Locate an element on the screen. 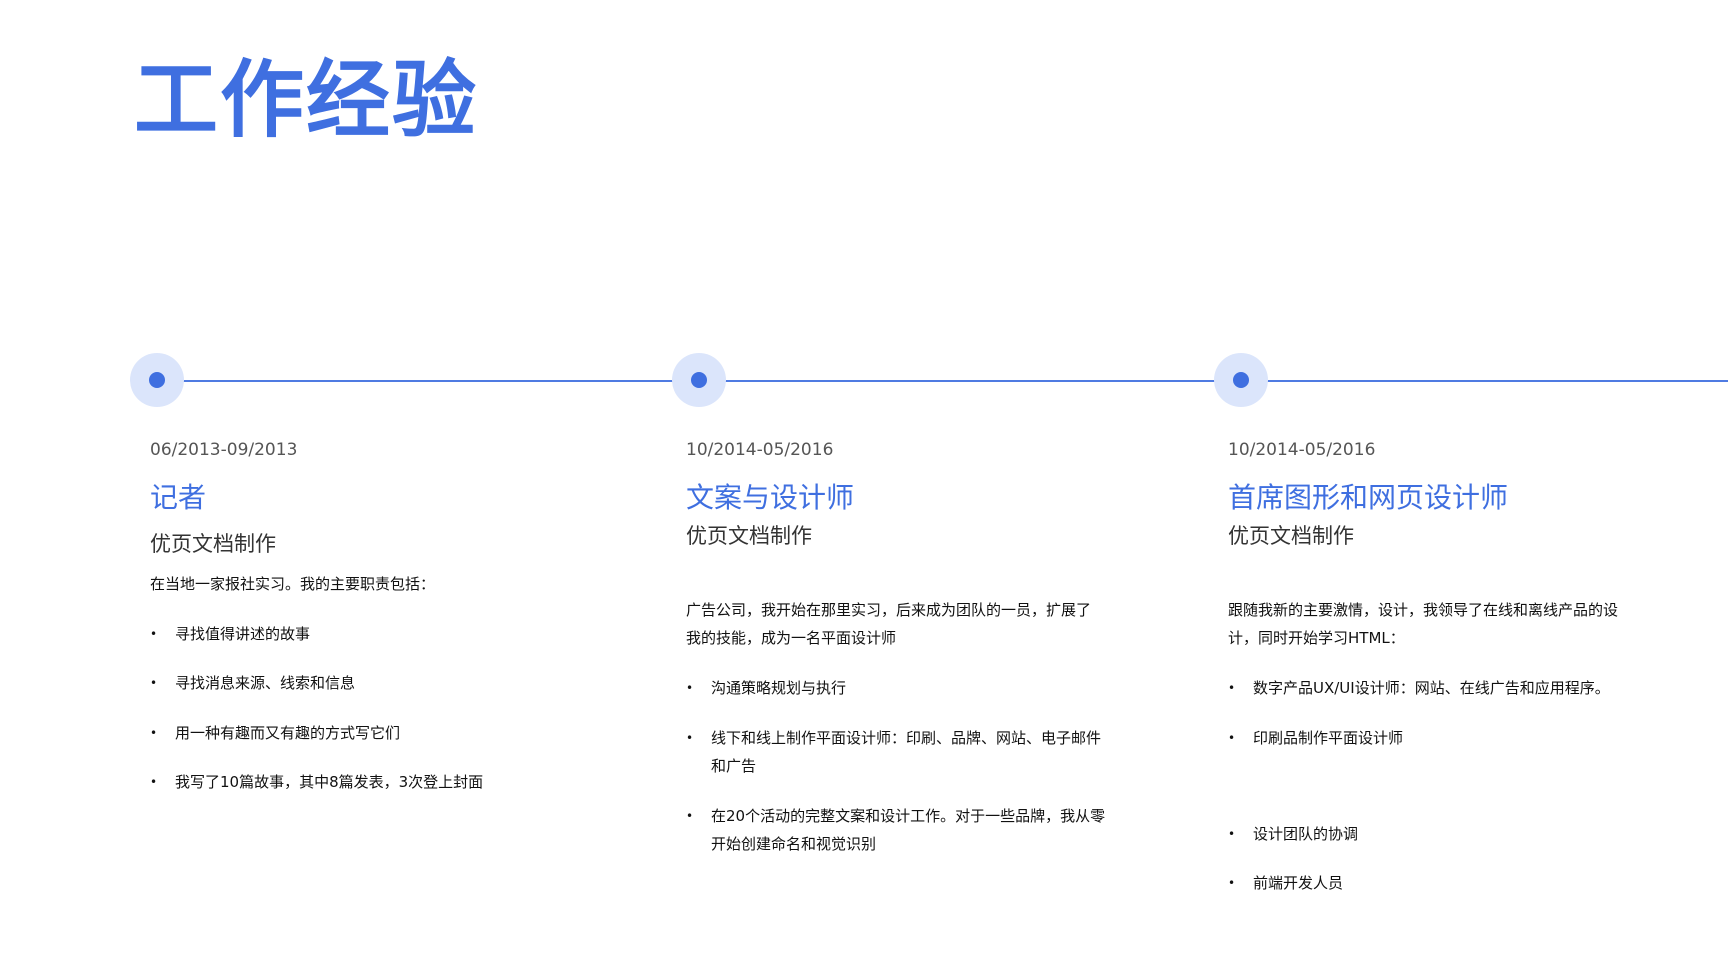  page-title: 工作经验 is located at coordinates (306, 100).